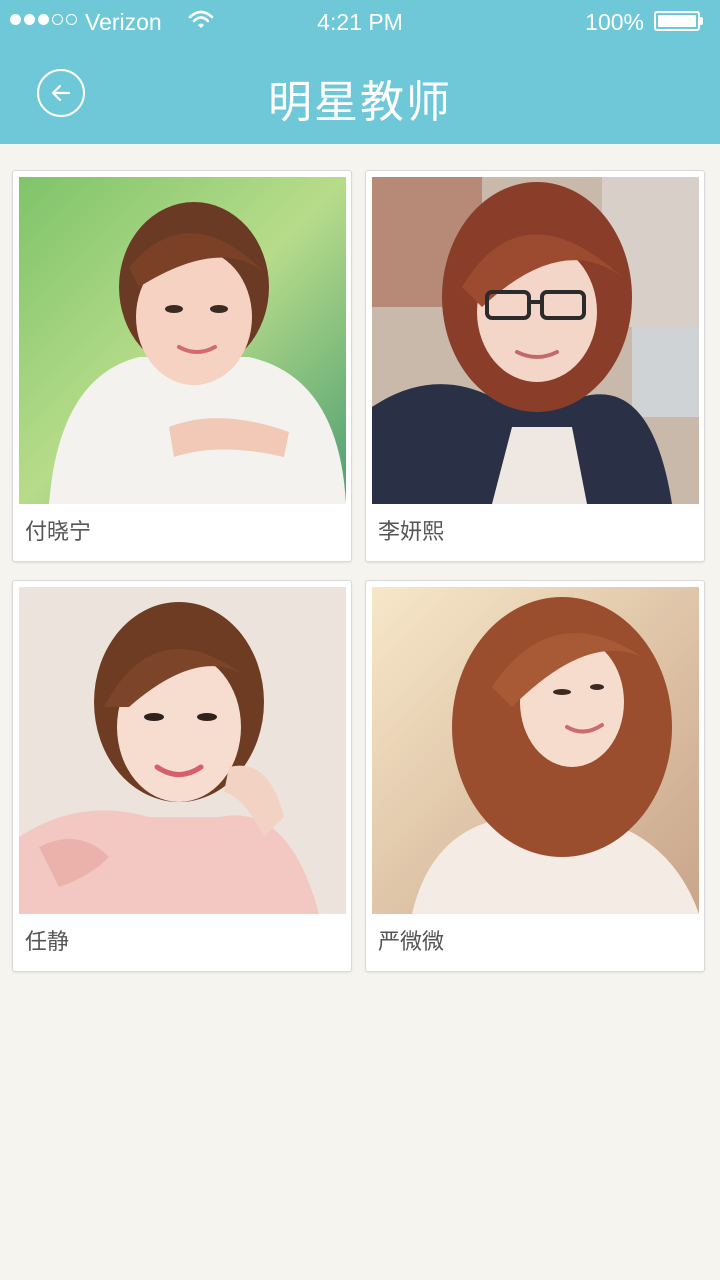  I want to click on teacher-name: 李妍熙, so click(411, 532).